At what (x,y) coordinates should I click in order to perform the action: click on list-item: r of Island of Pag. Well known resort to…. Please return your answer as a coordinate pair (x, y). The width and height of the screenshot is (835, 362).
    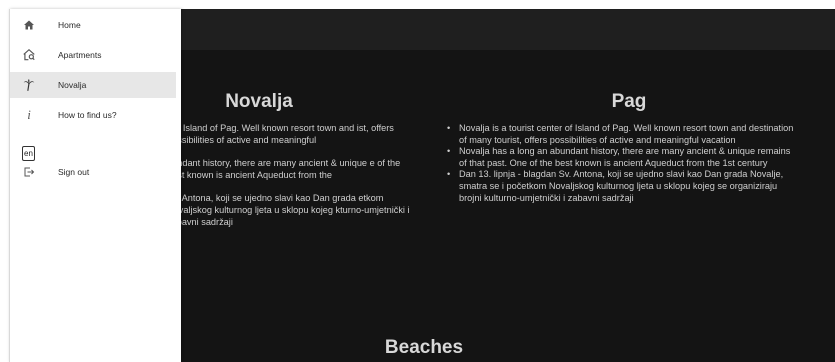
    Looking at the image, I should click on (285, 134).